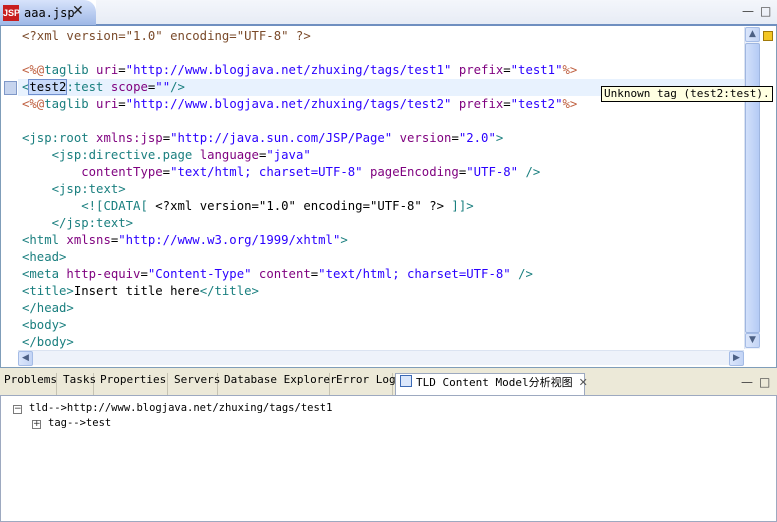 The image size is (777, 522). I want to click on code-line: <test2:test scope=""/>, so click(103, 87).